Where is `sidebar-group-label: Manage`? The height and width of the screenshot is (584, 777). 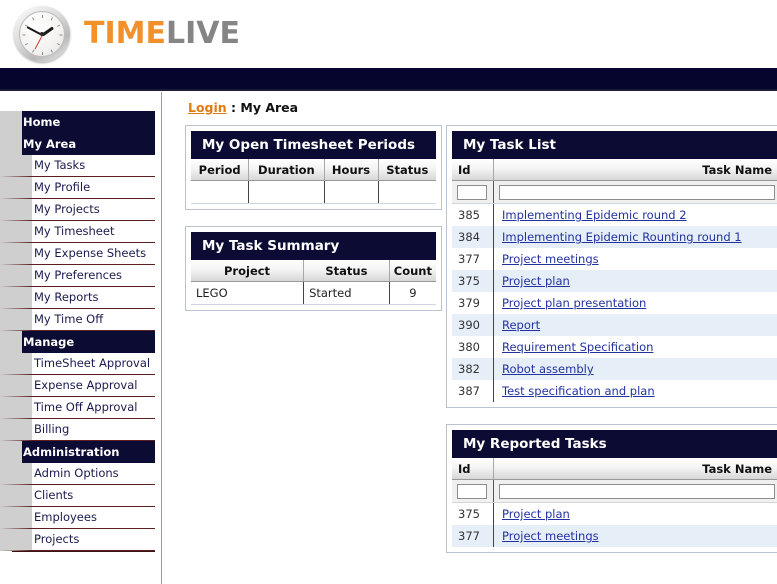 sidebar-group-label: Manage is located at coordinates (49, 342).